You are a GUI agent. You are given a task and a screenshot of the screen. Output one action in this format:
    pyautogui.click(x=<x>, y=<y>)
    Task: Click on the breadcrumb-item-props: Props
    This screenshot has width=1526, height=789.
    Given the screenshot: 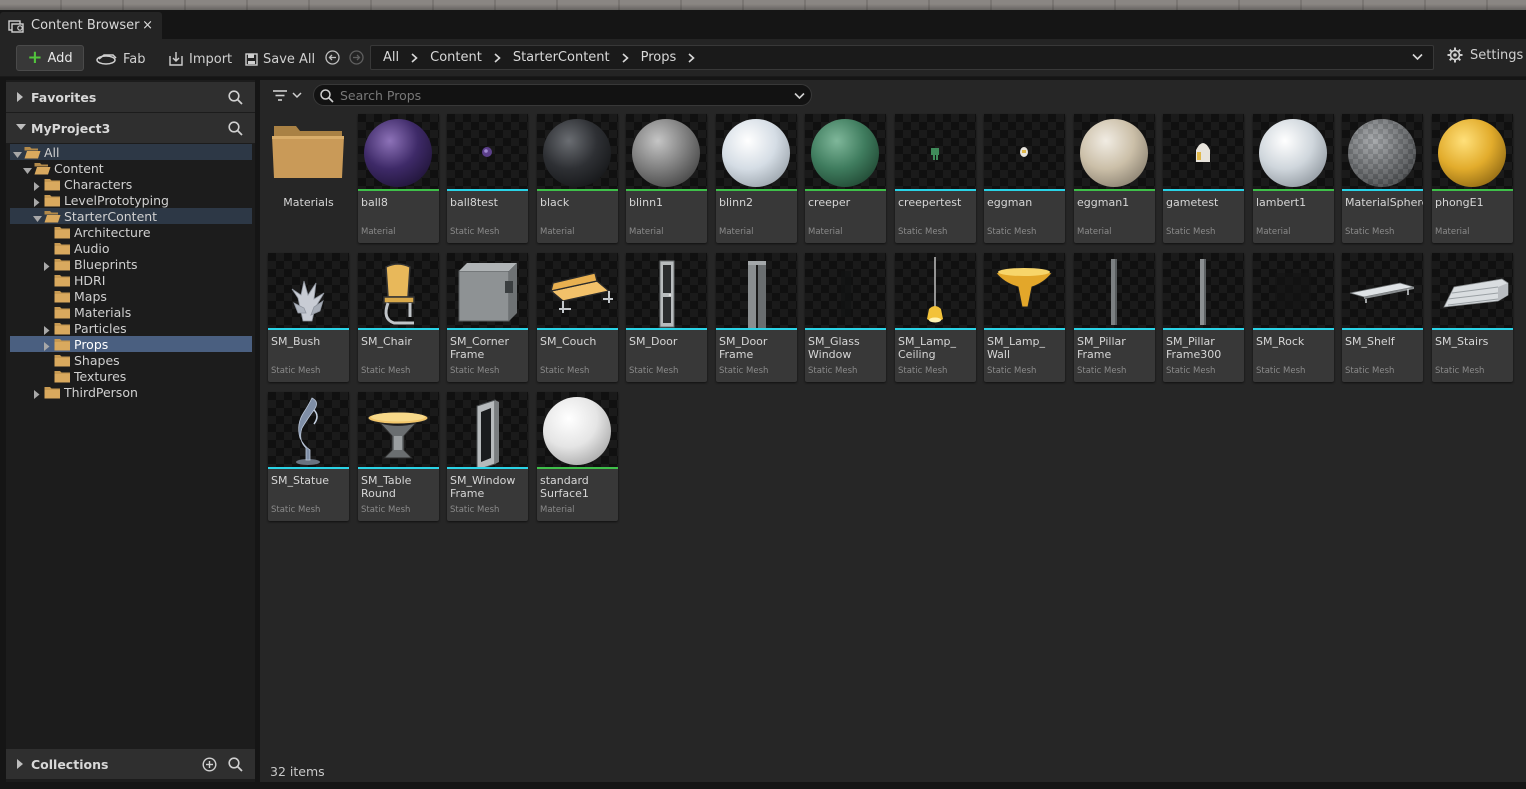 What is the action you would take?
    pyautogui.click(x=659, y=57)
    